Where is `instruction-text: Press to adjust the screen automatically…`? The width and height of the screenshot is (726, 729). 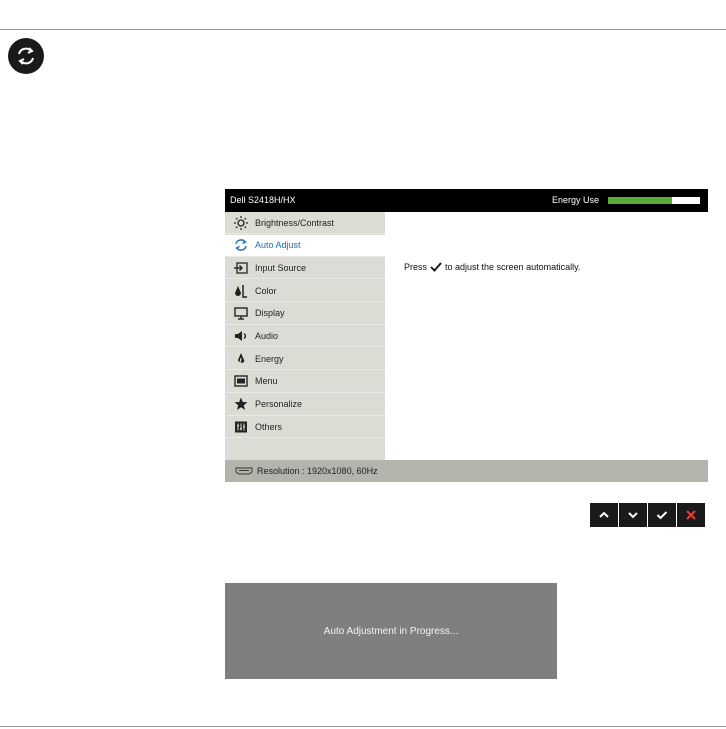 instruction-text: Press to adjust the screen automatically… is located at coordinates (492, 267).